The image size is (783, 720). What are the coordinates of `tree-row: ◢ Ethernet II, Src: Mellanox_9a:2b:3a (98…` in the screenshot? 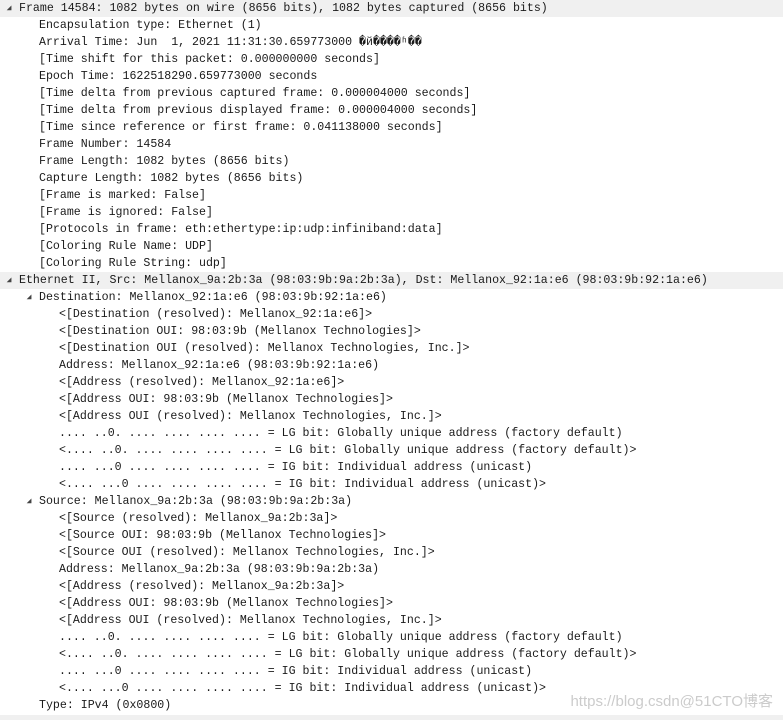 It's located at (391, 280).